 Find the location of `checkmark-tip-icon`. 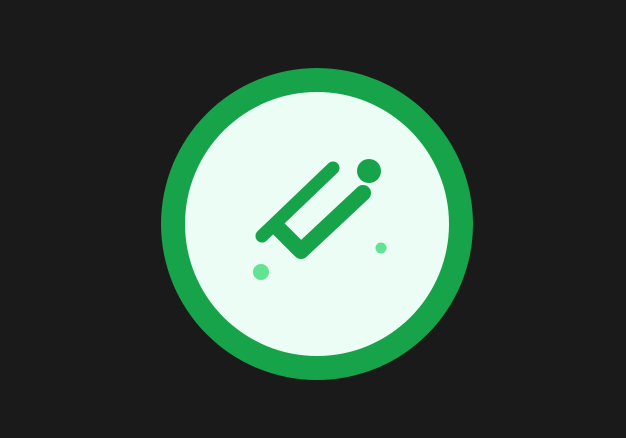

checkmark-tip-icon is located at coordinates (369, 171).